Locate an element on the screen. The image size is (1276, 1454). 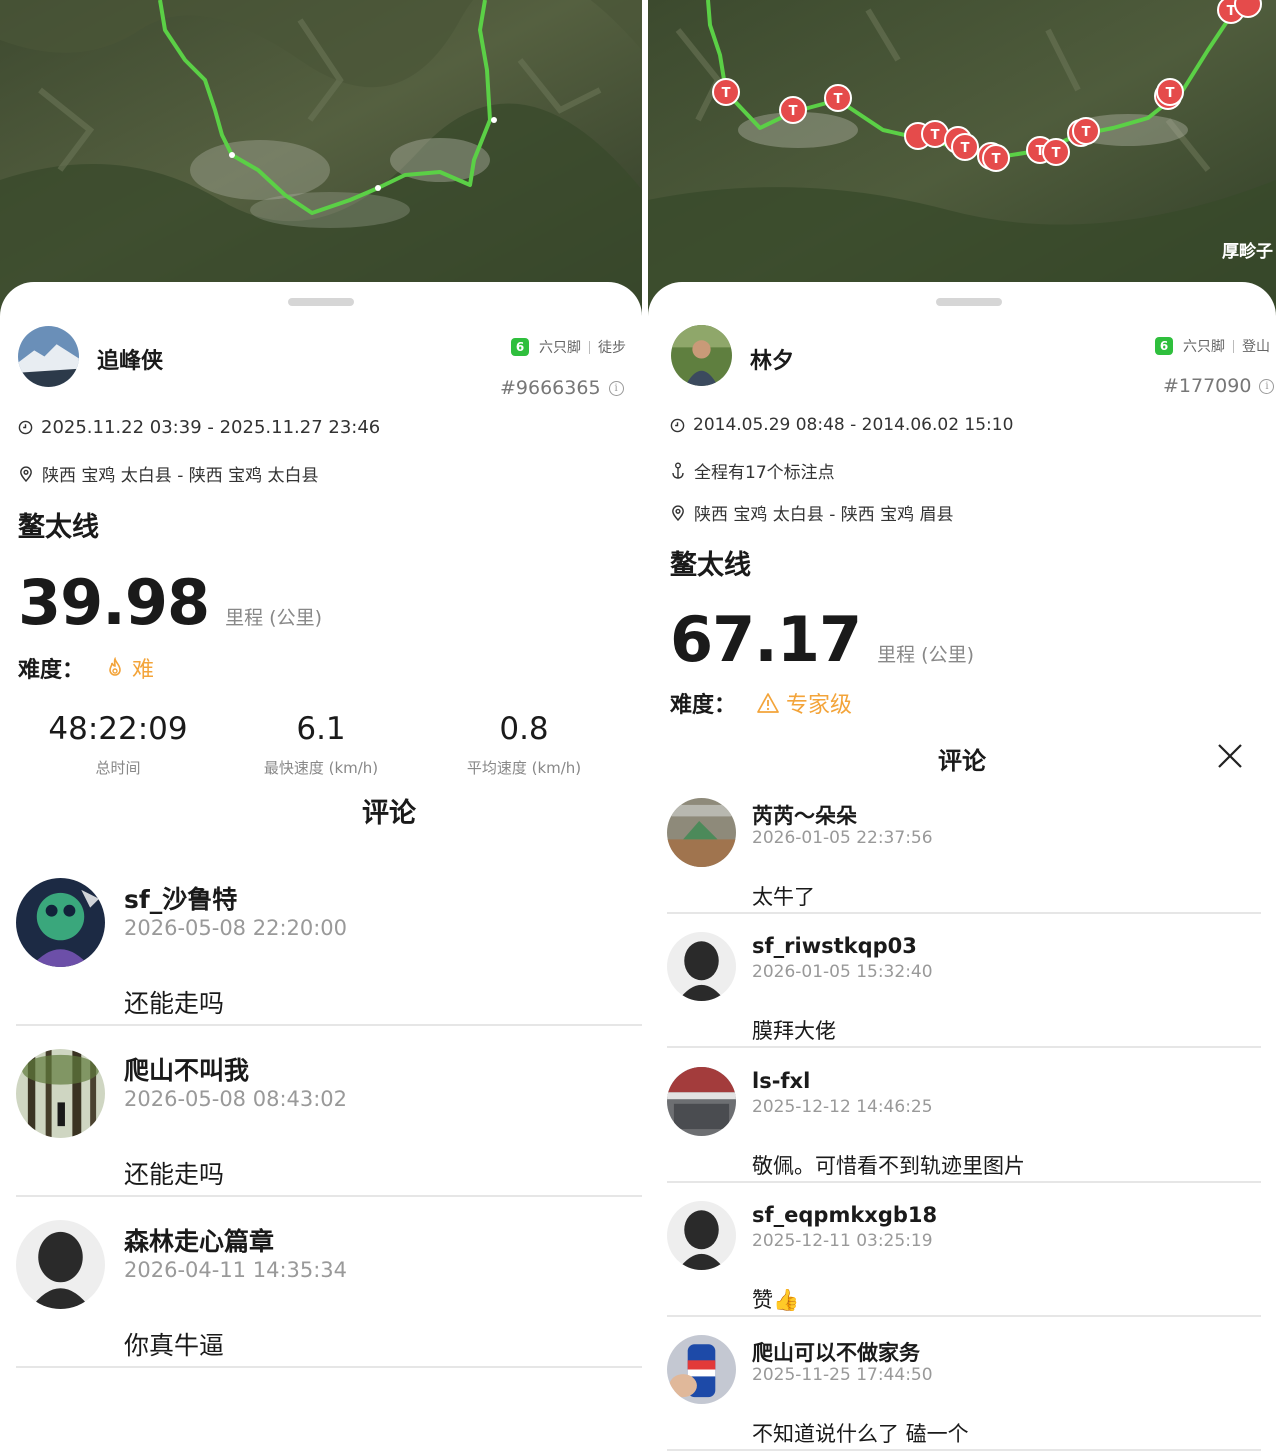
comment-author: 爬山不叫我 is located at coordinates (186, 1069).